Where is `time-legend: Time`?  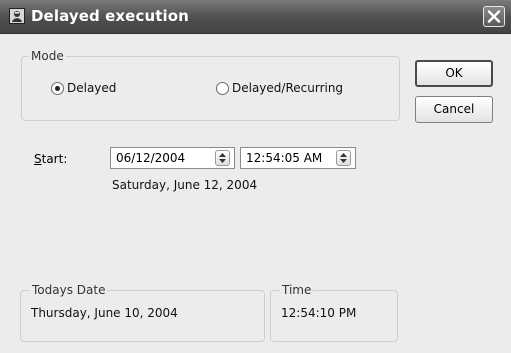
time-legend: Time is located at coordinates (297, 290).